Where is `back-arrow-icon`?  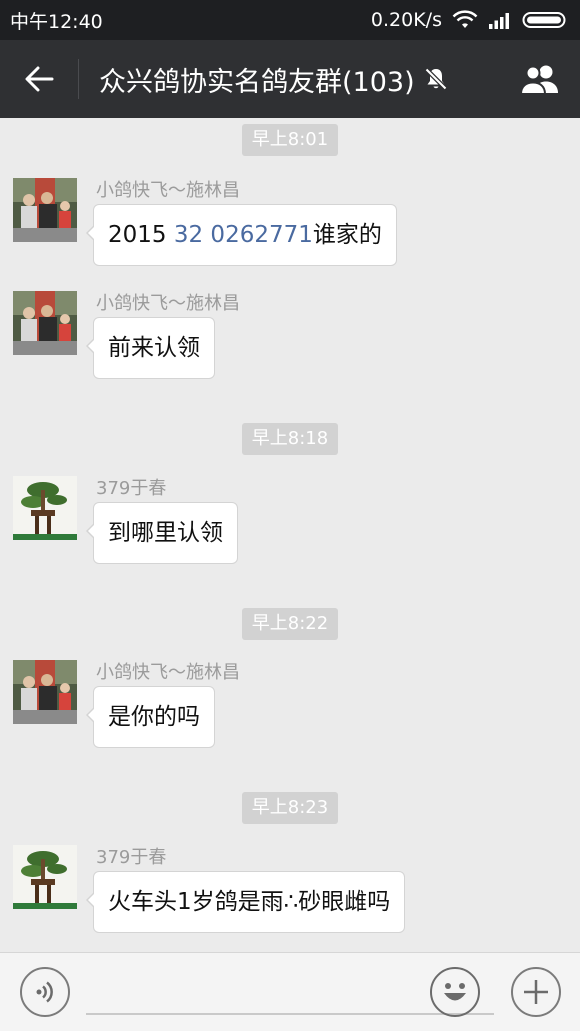
back-arrow-icon is located at coordinates (39, 79).